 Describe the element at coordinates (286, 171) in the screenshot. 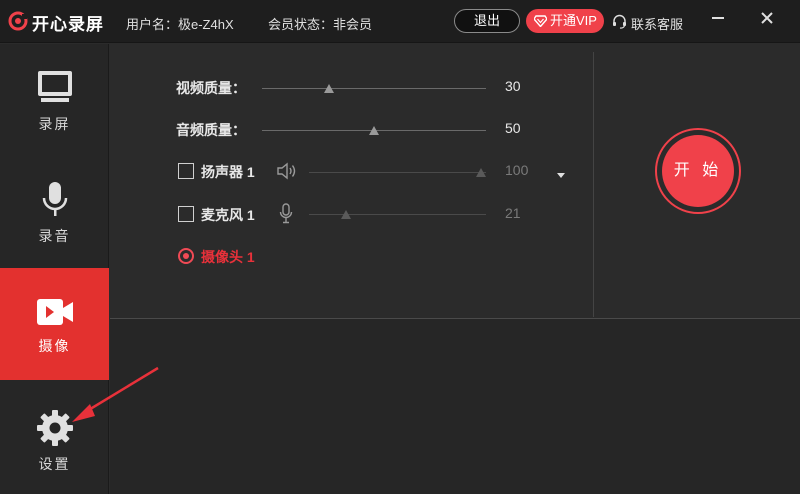

I see `speaker-icon` at that location.